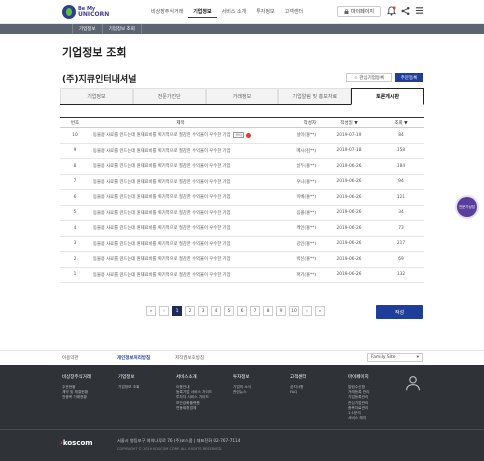 The height and width of the screenshot is (461, 484). I want to click on prev-page-button: ‹, so click(164, 311).